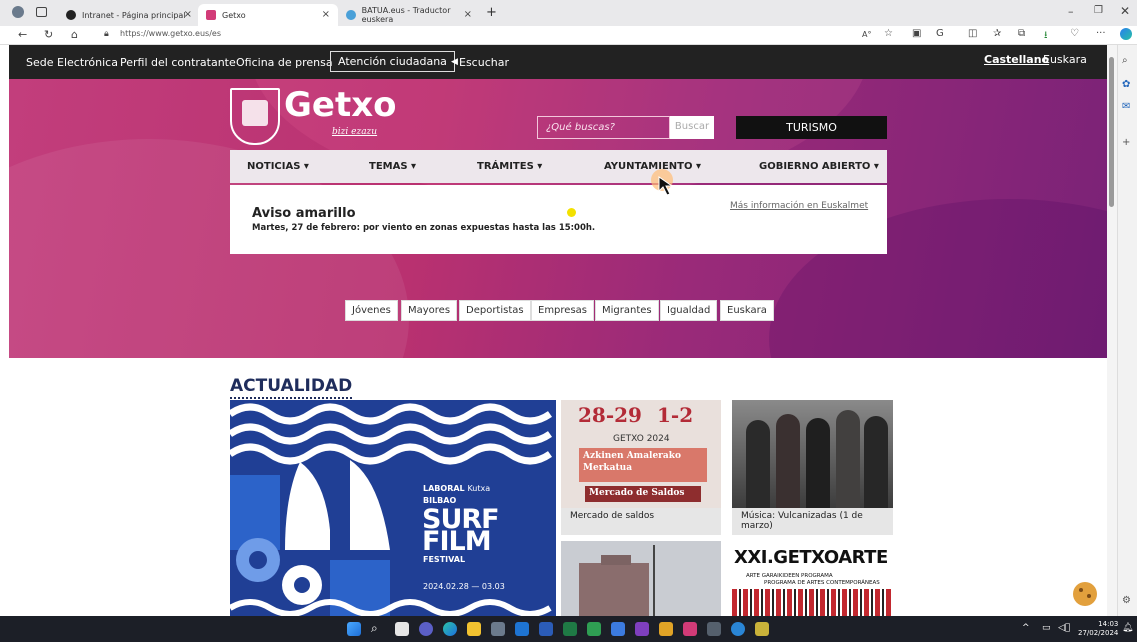 This screenshot has width=1137, height=642. What do you see at coordinates (522, 629) in the screenshot?
I see `outlook-icon` at bounding box center [522, 629].